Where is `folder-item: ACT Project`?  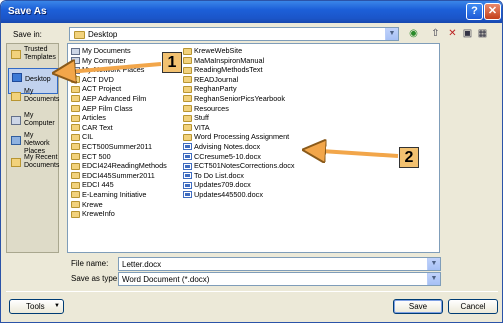 folder-item: ACT Project is located at coordinates (119, 89).